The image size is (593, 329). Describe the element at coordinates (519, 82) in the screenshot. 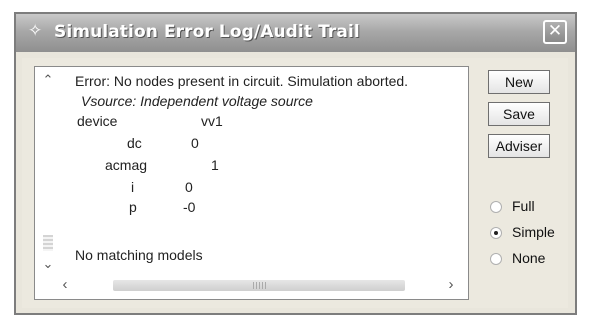

I see `new-button: New` at that location.